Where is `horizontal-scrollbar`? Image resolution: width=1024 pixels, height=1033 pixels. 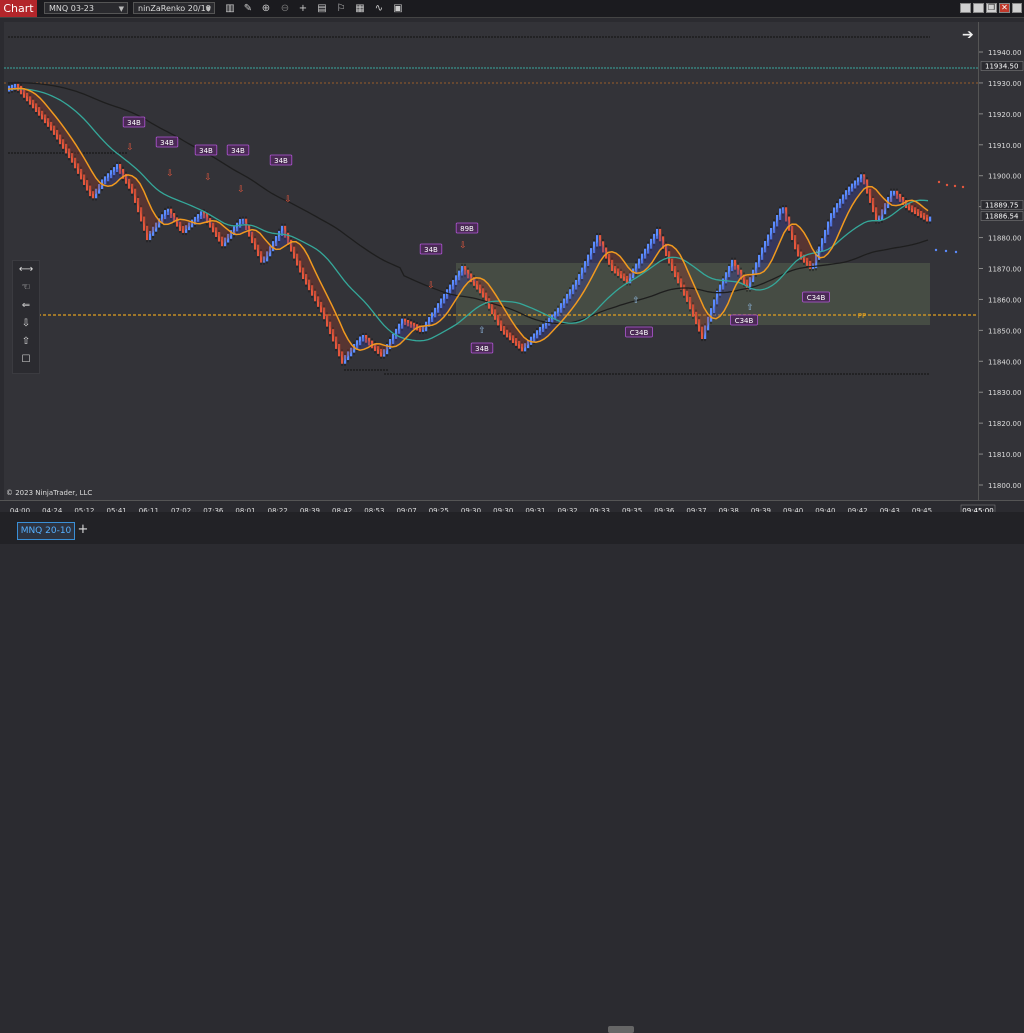
horizontal-scrollbar is located at coordinates (621, 1029).